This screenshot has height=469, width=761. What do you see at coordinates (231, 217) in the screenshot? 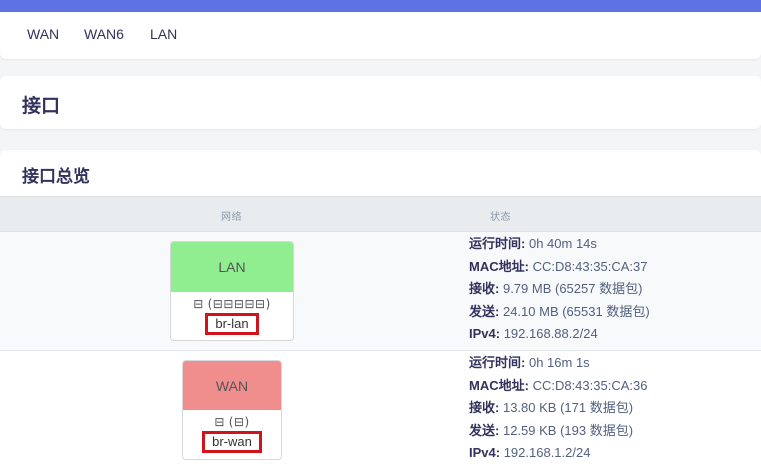
I see `column-header-network: 网络` at bounding box center [231, 217].